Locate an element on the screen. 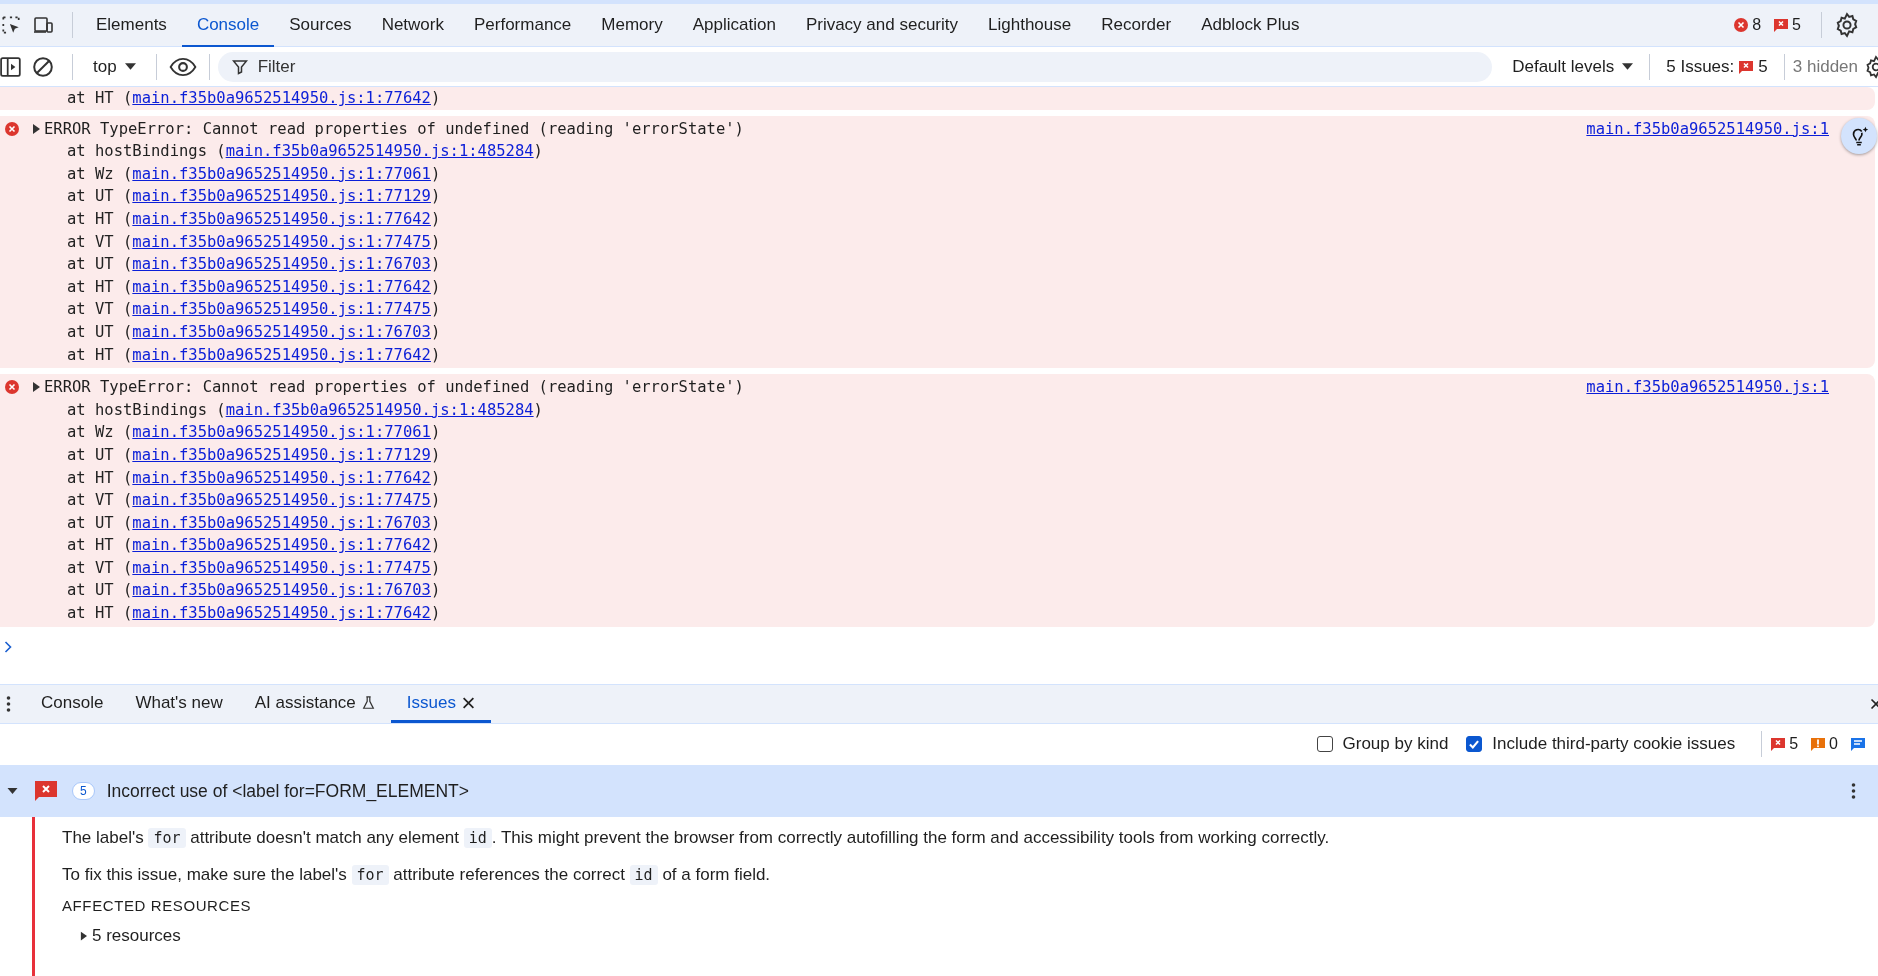  panel-tab: Elements is located at coordinates (131, 26).